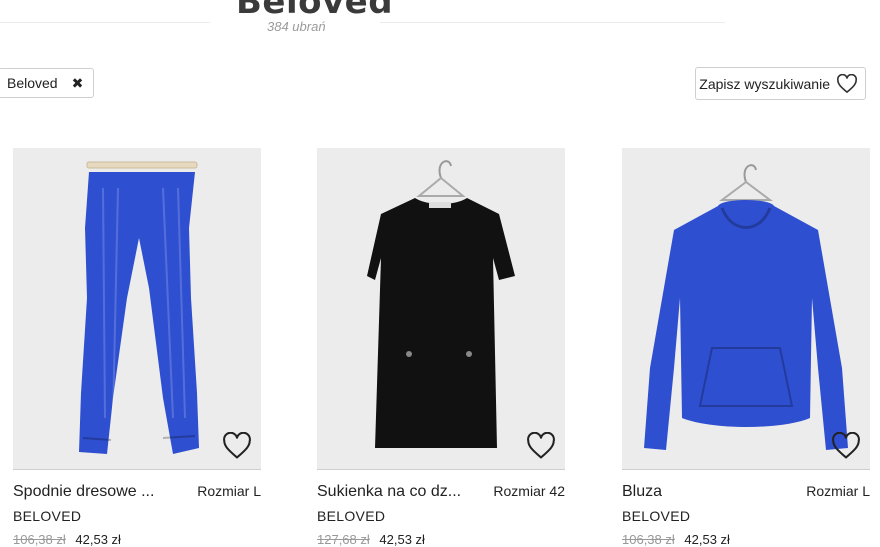  Describe the element at coordinates (847, 83) in the screenshot. I see `heart-icon` at that location.